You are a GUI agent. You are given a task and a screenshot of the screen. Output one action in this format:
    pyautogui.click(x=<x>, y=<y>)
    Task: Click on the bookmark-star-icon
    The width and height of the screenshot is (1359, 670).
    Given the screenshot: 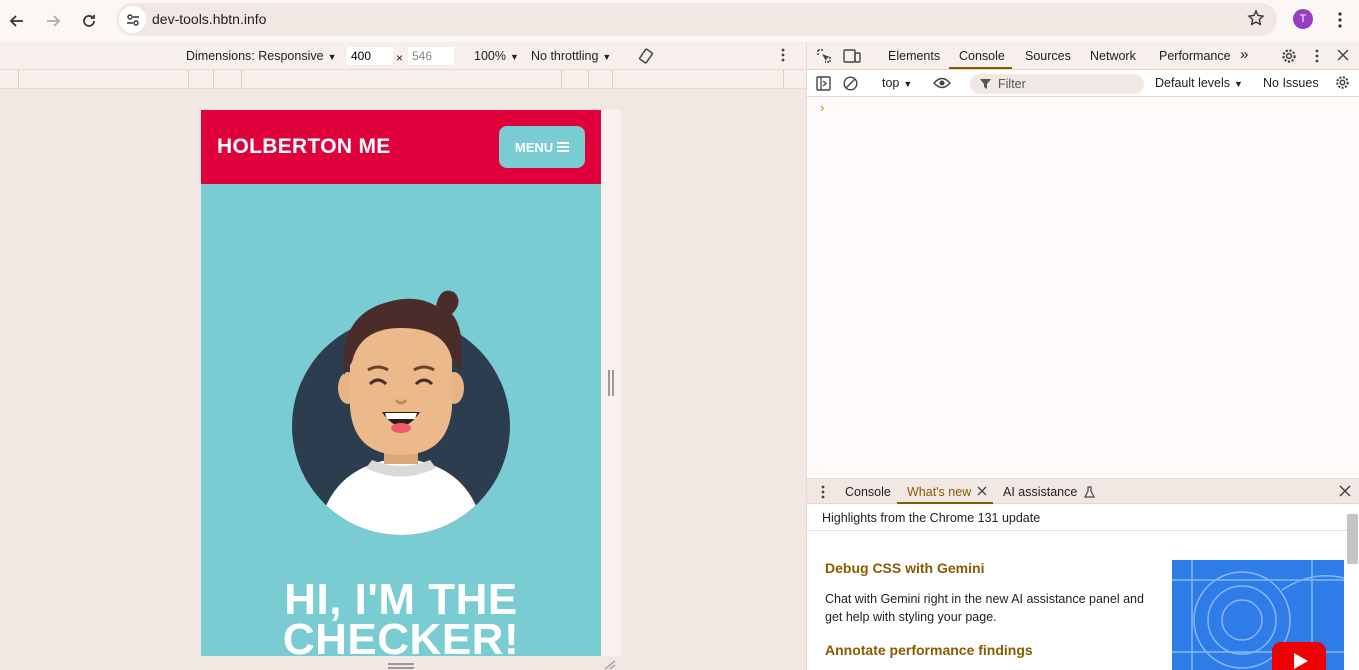 What is the action you would take?
    pyautogui.click(x=1256, y=18)
    